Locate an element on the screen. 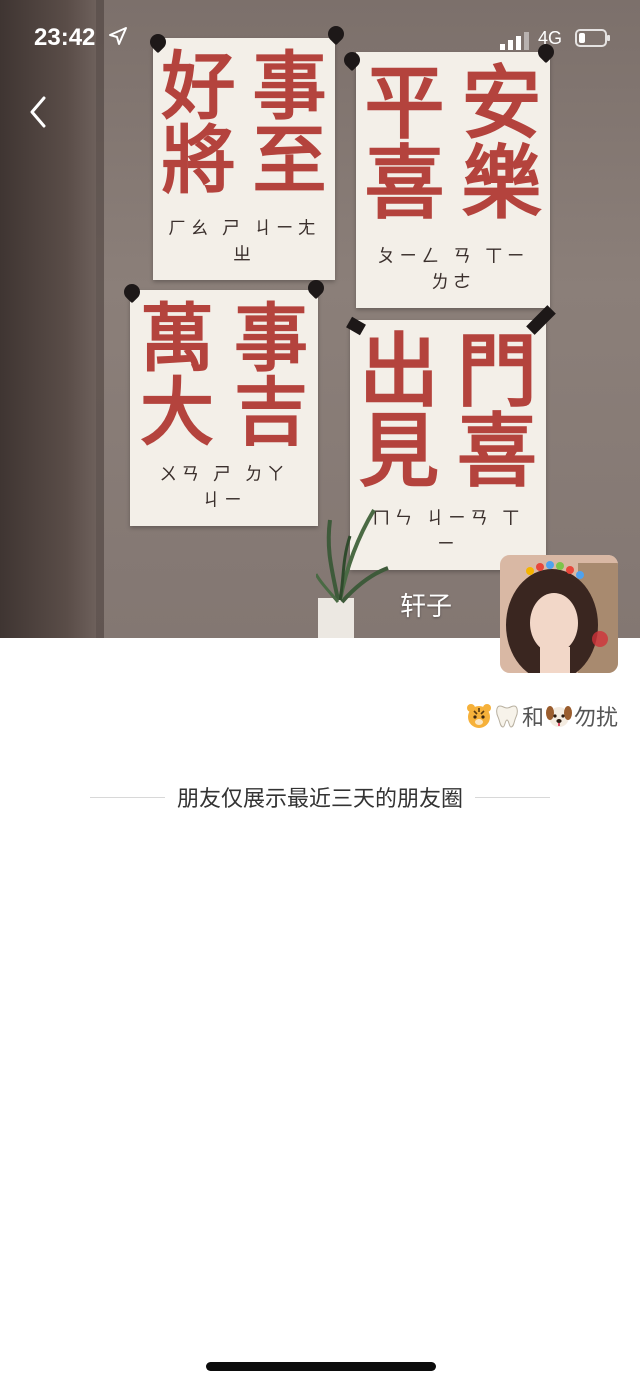 The width and height of the screenshot is (640, 1385). battery-icon is located at coordinates (592, 38).